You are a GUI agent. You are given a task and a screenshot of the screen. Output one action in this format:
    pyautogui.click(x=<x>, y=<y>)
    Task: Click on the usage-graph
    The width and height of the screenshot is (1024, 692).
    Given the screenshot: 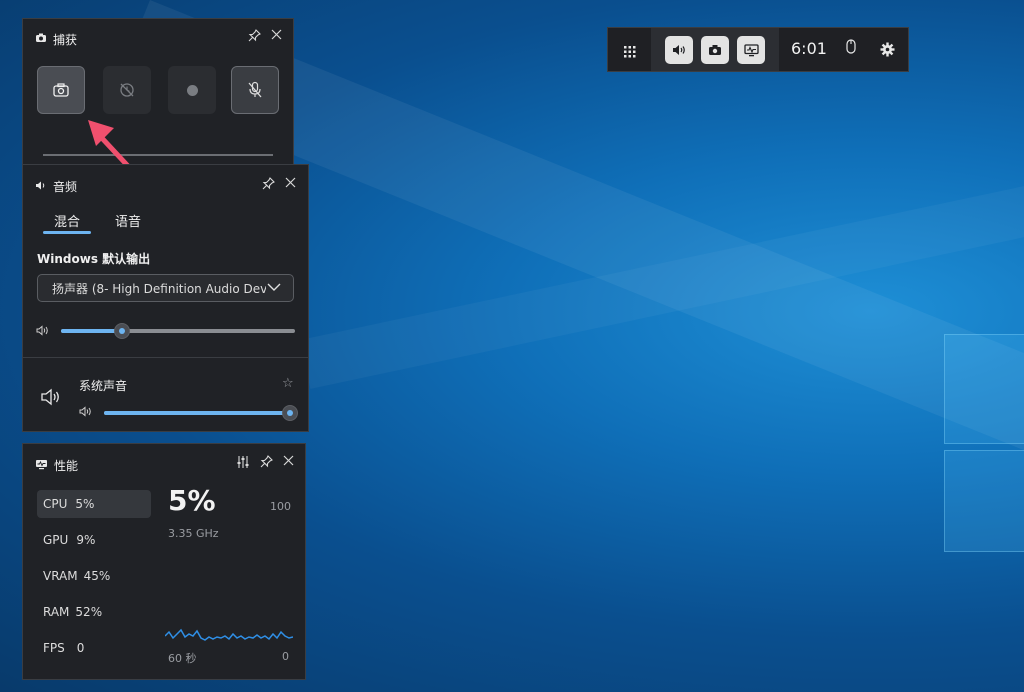 What is the action you would take?
    pyautogui.click(x=229, y=634)
    